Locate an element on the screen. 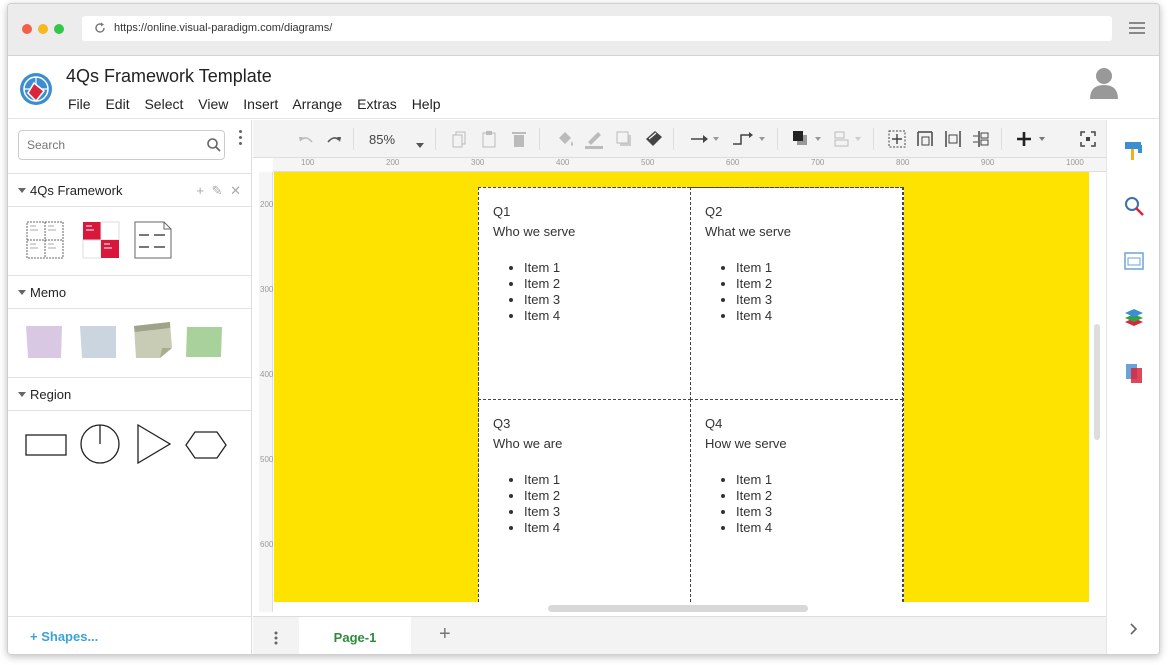  quadrant-heading: Who we are is located at coordinates (528, 443).